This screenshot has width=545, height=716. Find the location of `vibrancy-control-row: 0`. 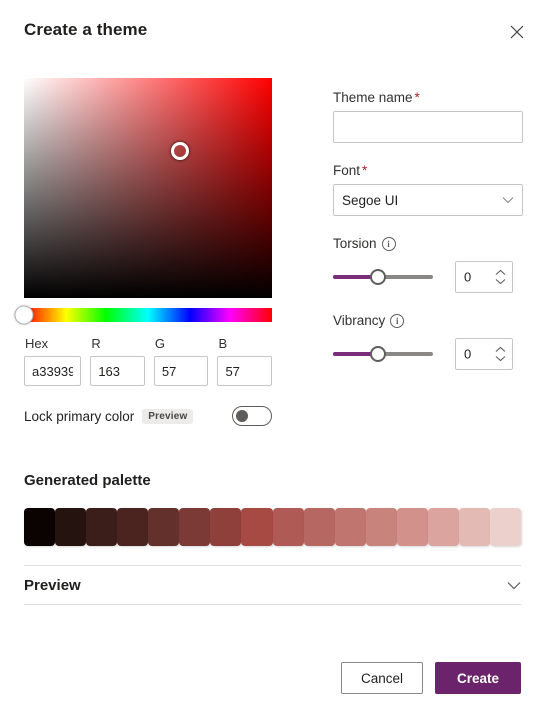

vibrancy-control-row: 0 is located at coordinates (428, 354).